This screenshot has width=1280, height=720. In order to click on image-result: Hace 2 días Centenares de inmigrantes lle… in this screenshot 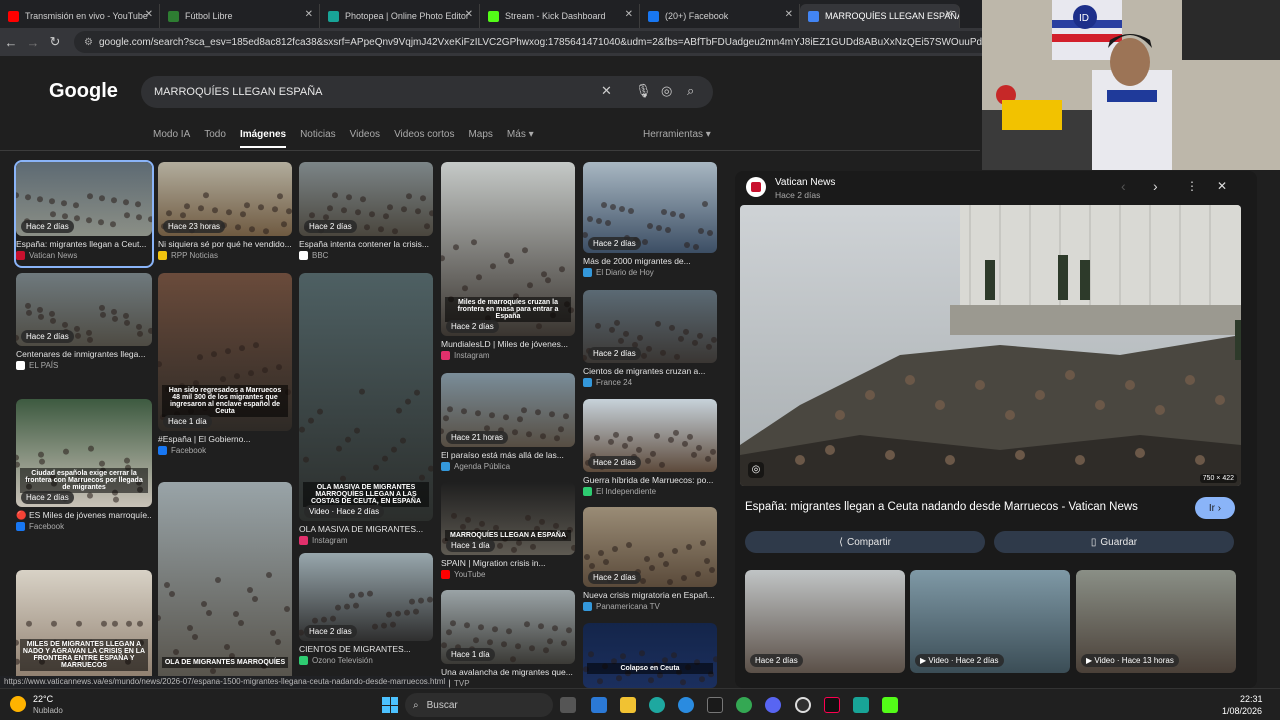, I will do `click(84, 324)`.